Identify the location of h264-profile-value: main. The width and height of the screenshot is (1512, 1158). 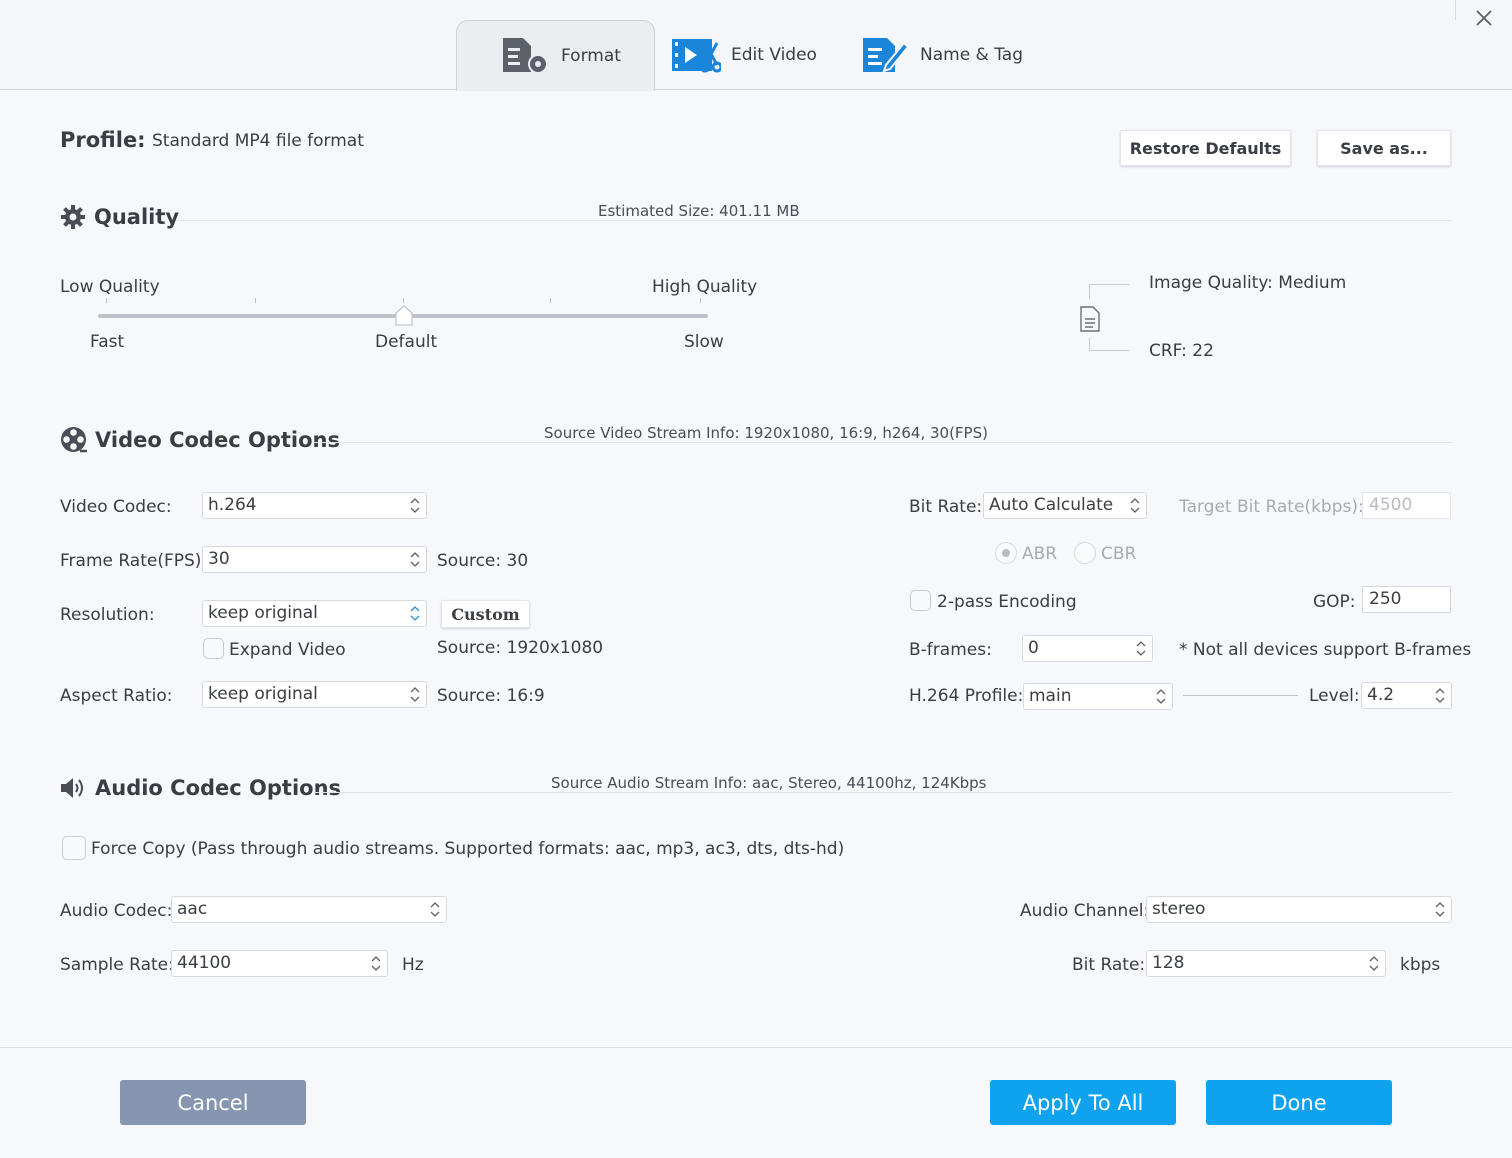
(1050, 696).